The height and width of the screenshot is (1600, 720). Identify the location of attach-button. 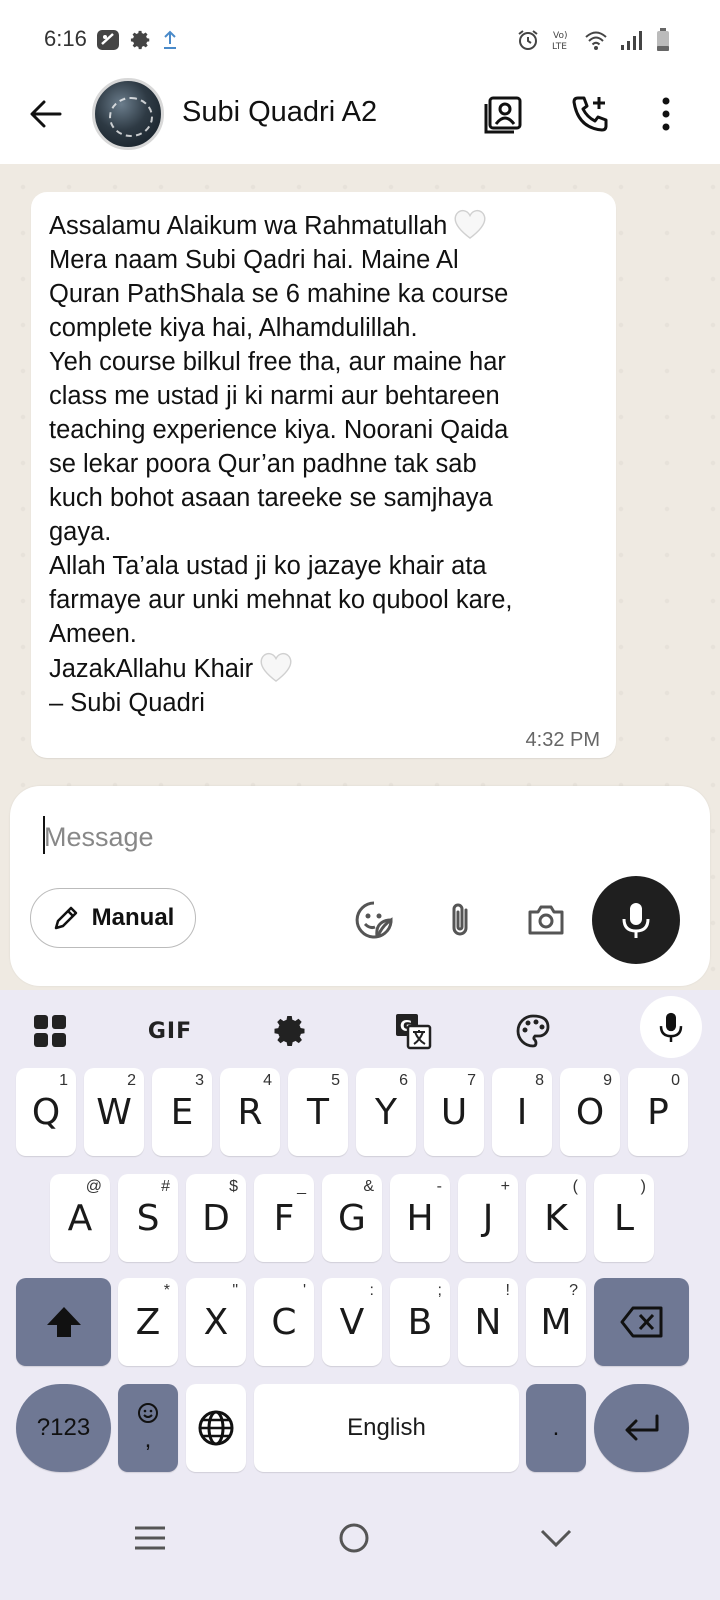
(460, 920).